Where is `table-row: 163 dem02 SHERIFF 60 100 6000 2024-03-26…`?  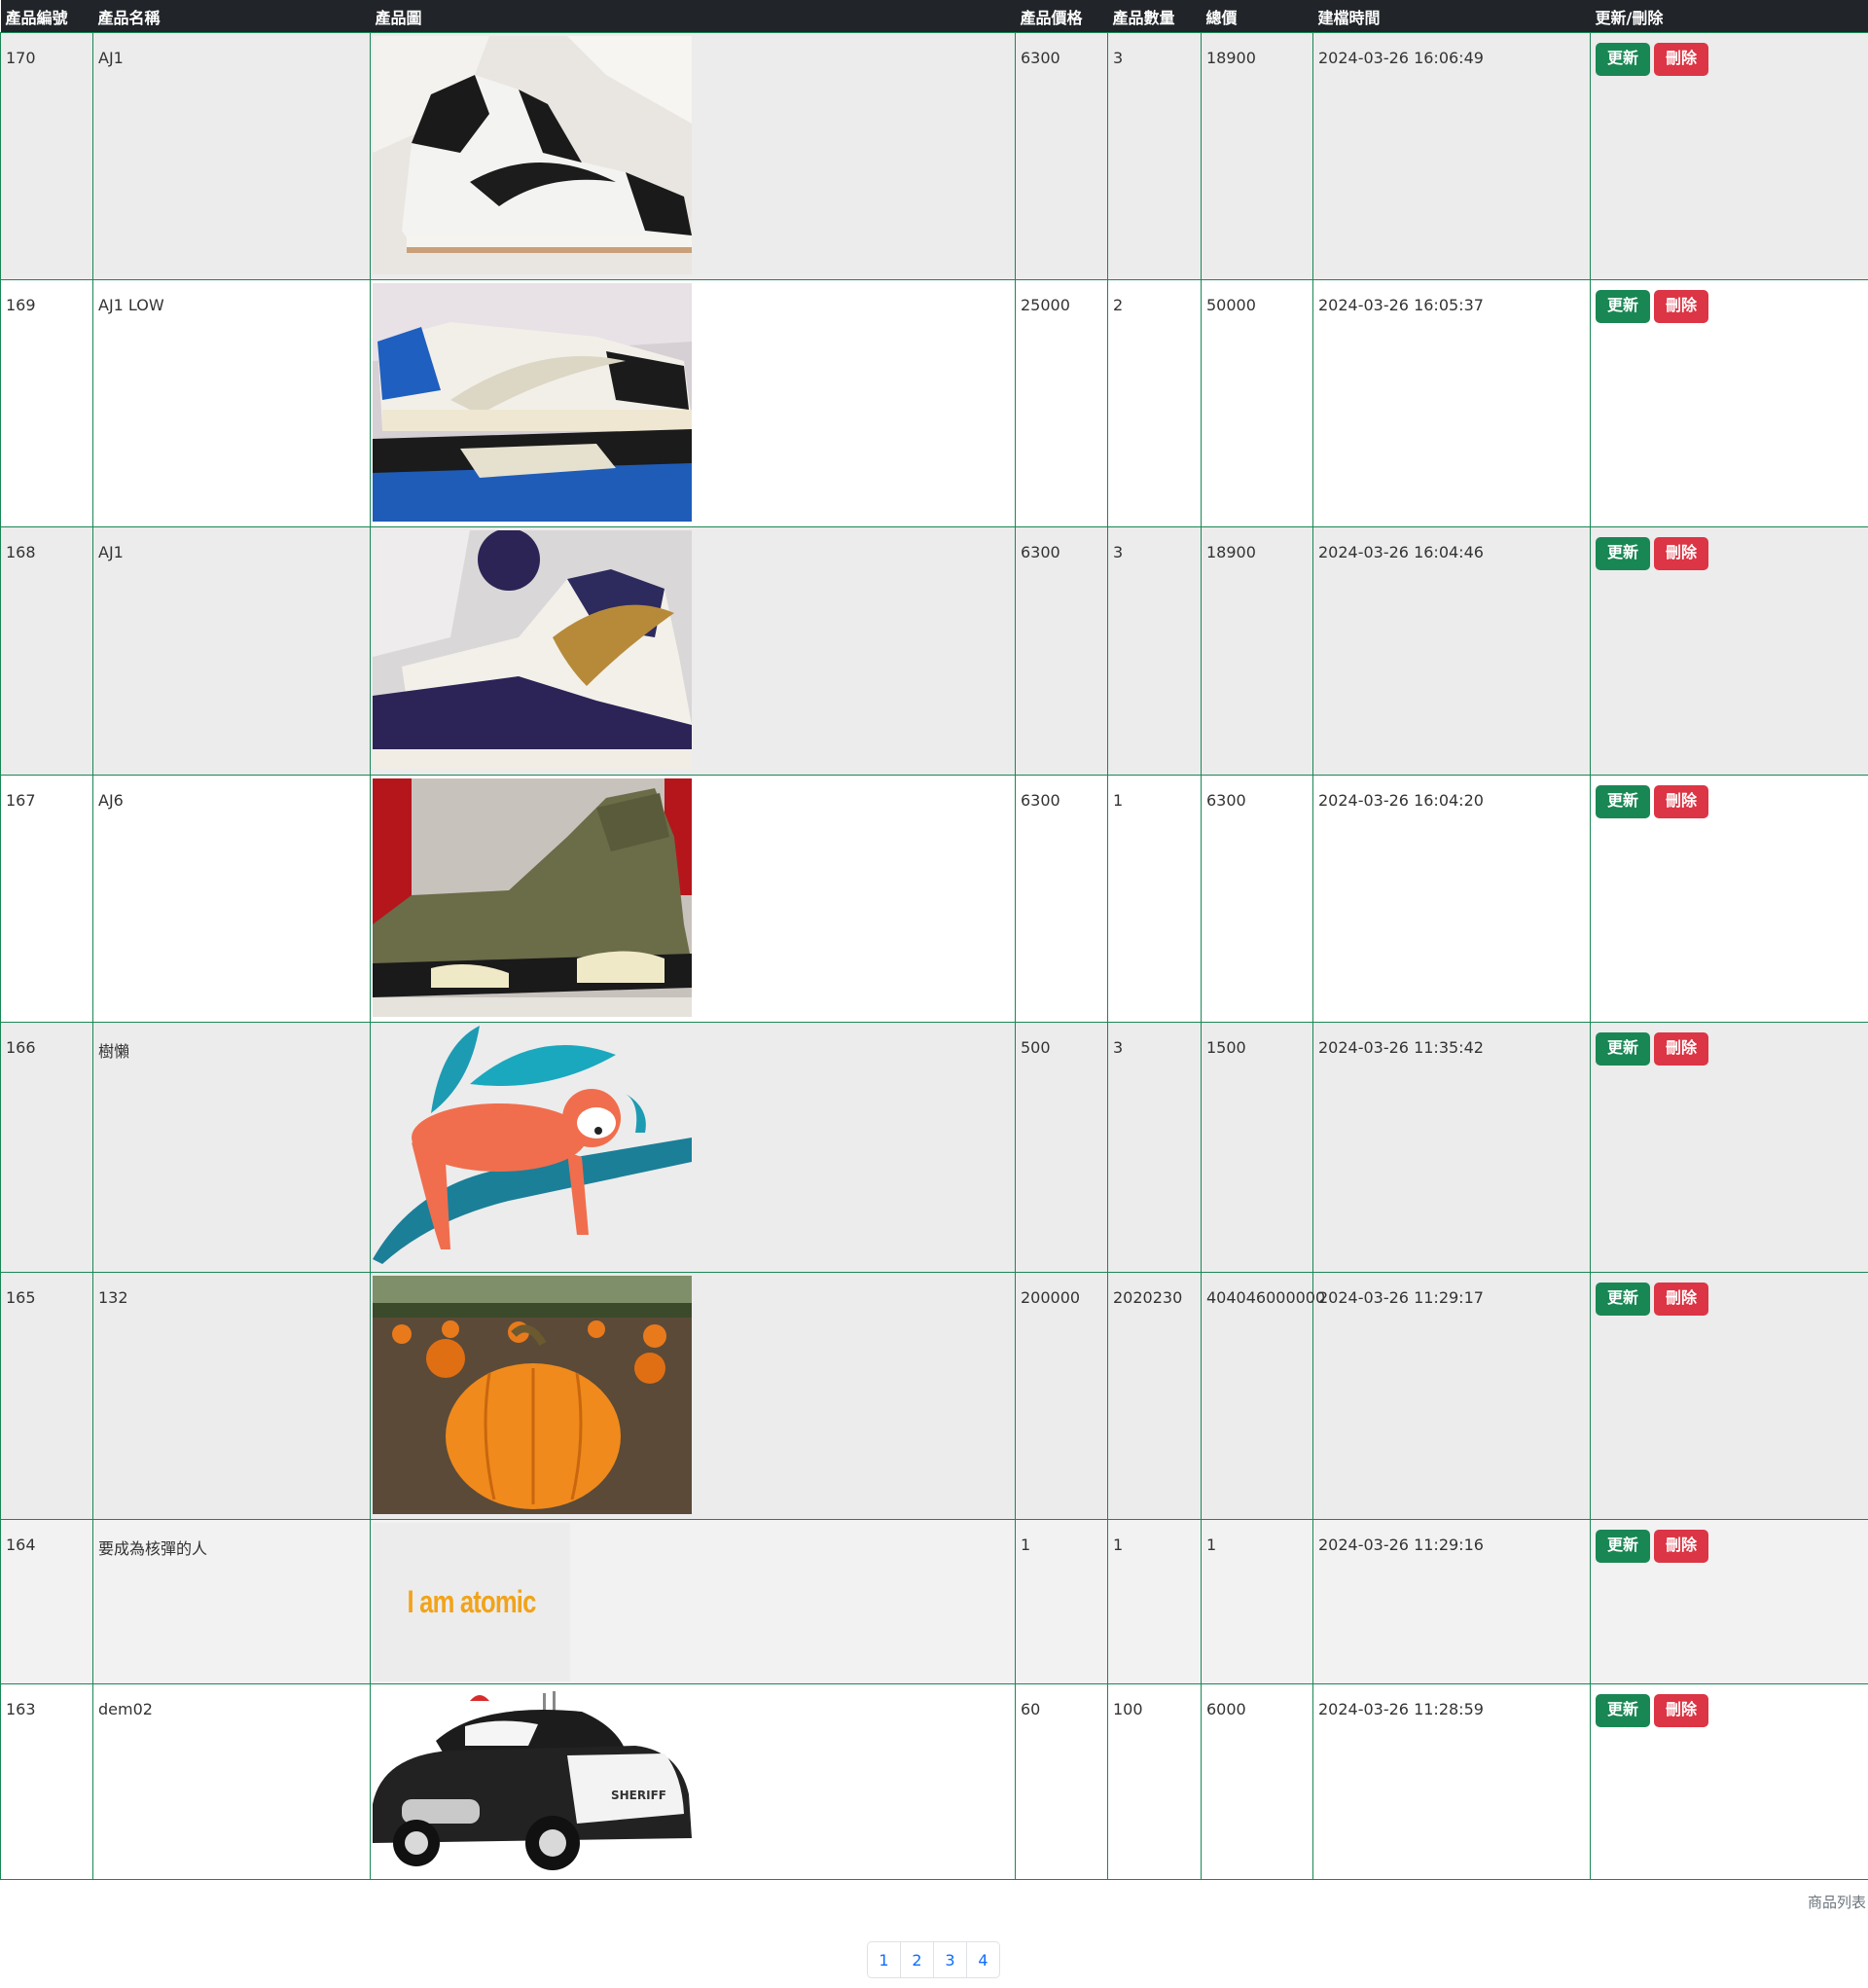
table-row: 163 dem02 SHERIFF 60 100 6000 2024-03-26… is located at coordinates (934, 1781).